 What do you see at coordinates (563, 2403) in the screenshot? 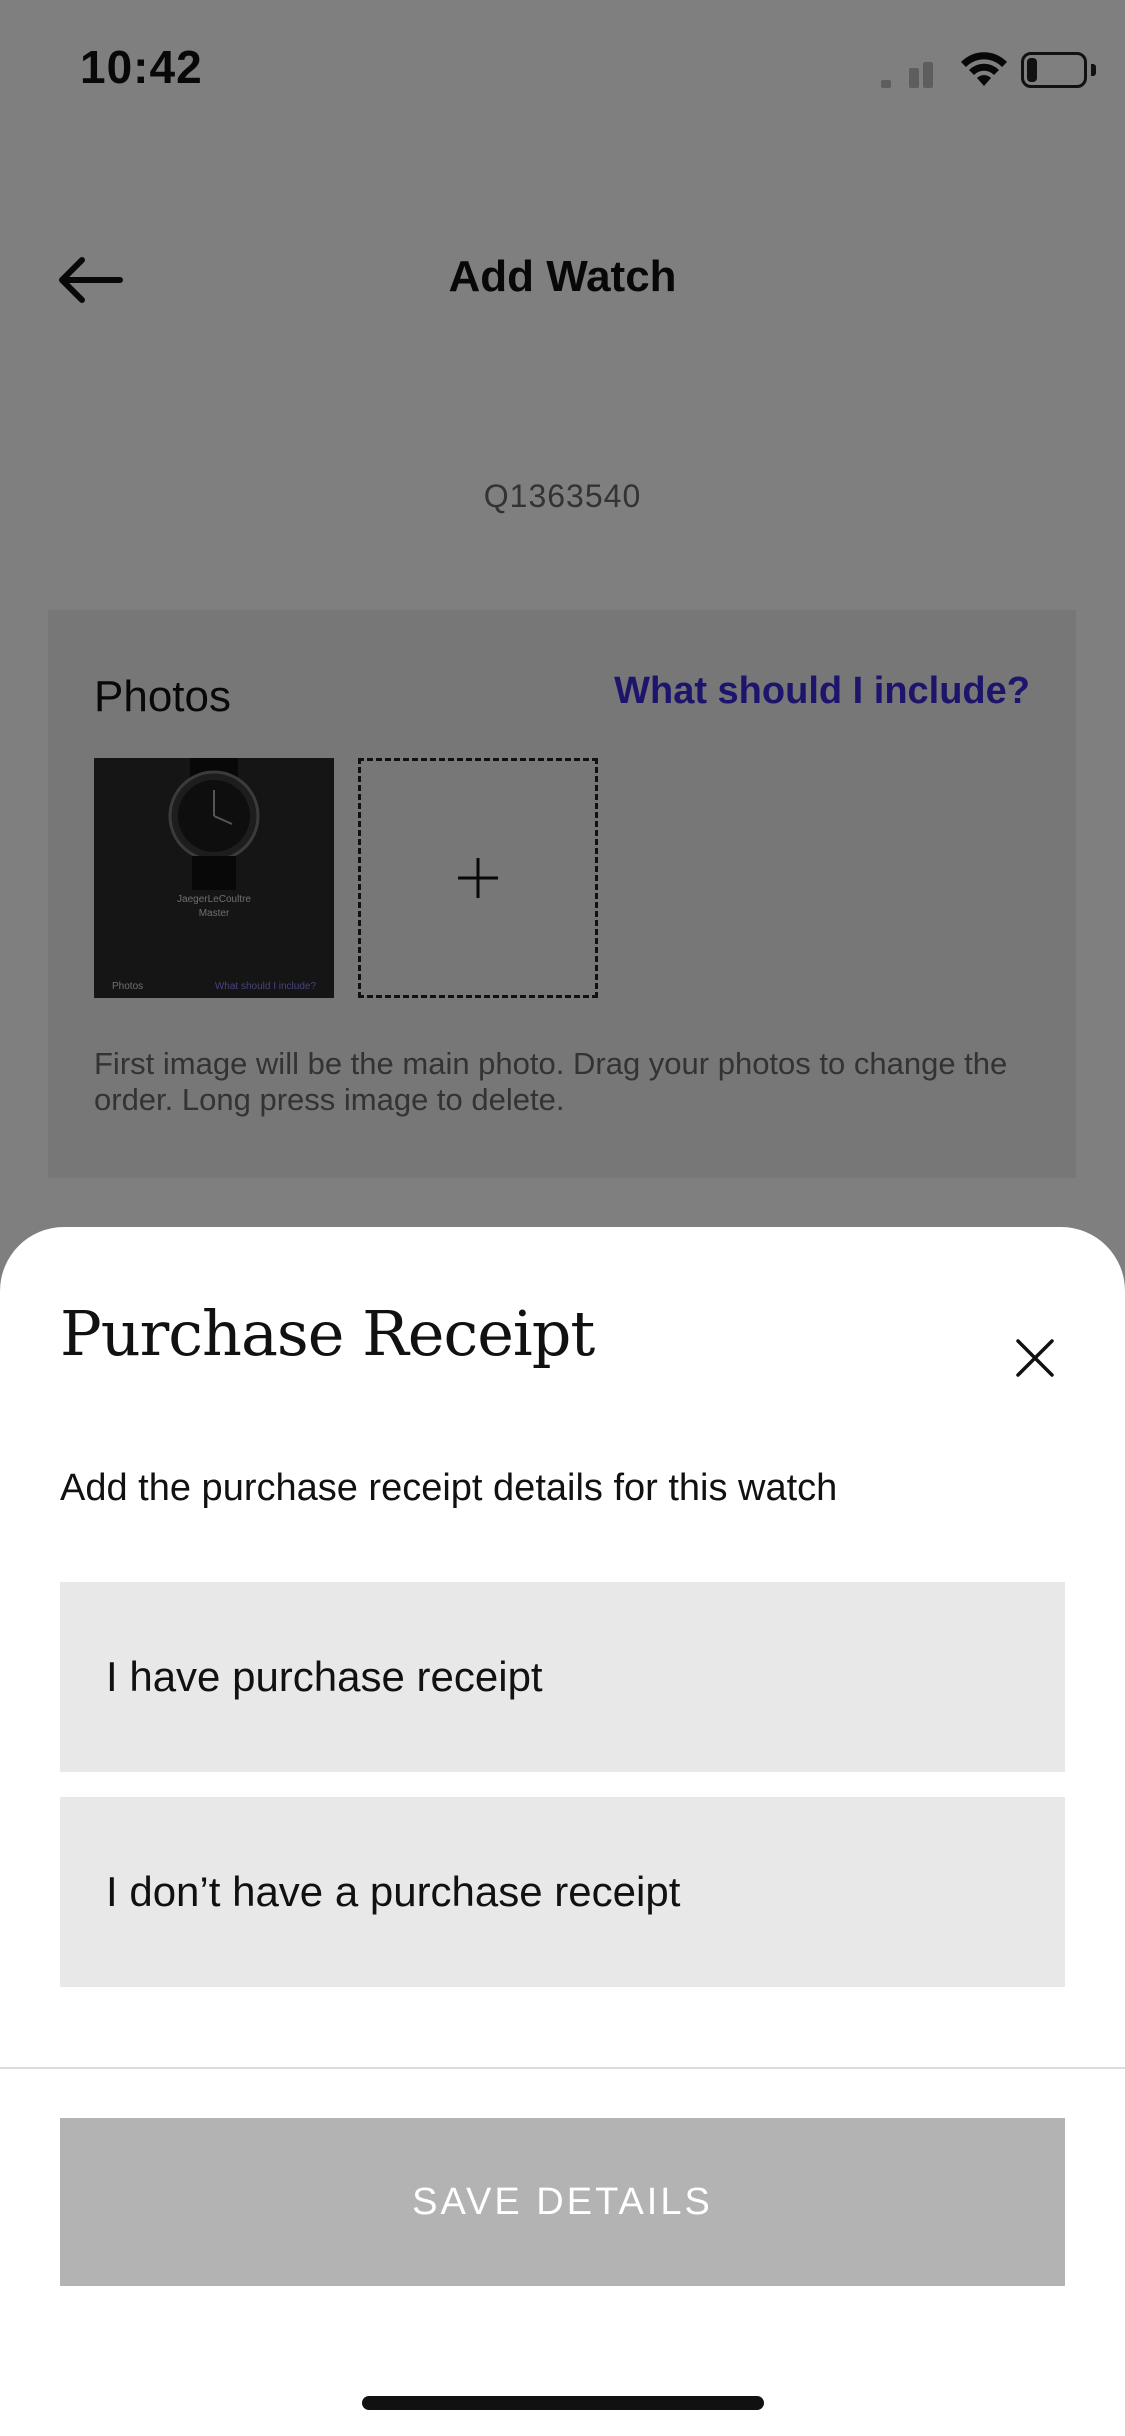
I see `home-indicator` at bounding box center [563, 2403].